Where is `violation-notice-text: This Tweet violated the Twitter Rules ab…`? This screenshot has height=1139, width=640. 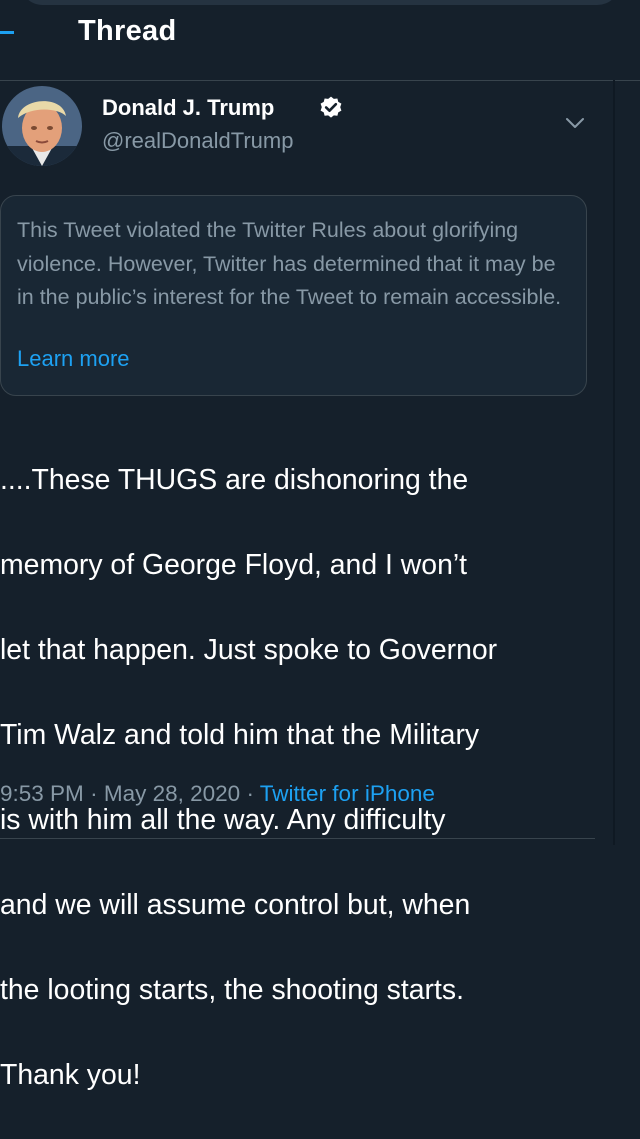
violation-notice-text: This Tweet violated the Twitter Rules ab… is located at coordinates (289, 263).